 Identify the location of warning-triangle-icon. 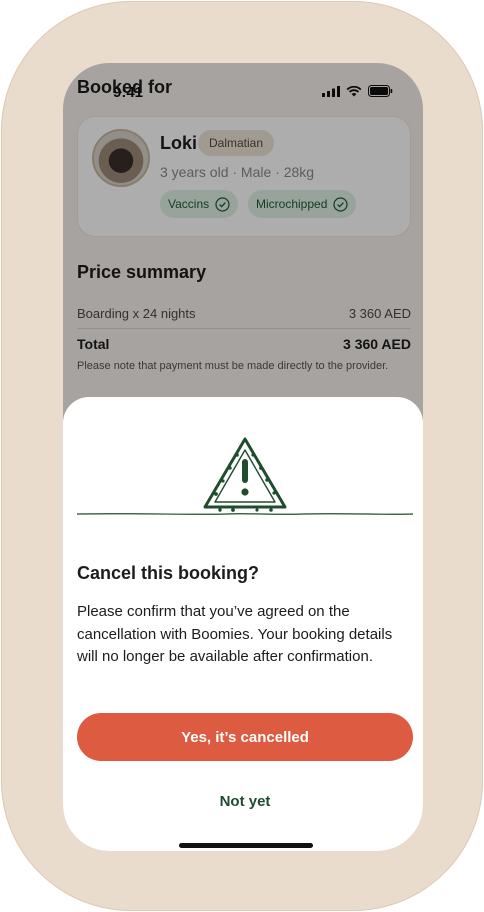
(245, 476).